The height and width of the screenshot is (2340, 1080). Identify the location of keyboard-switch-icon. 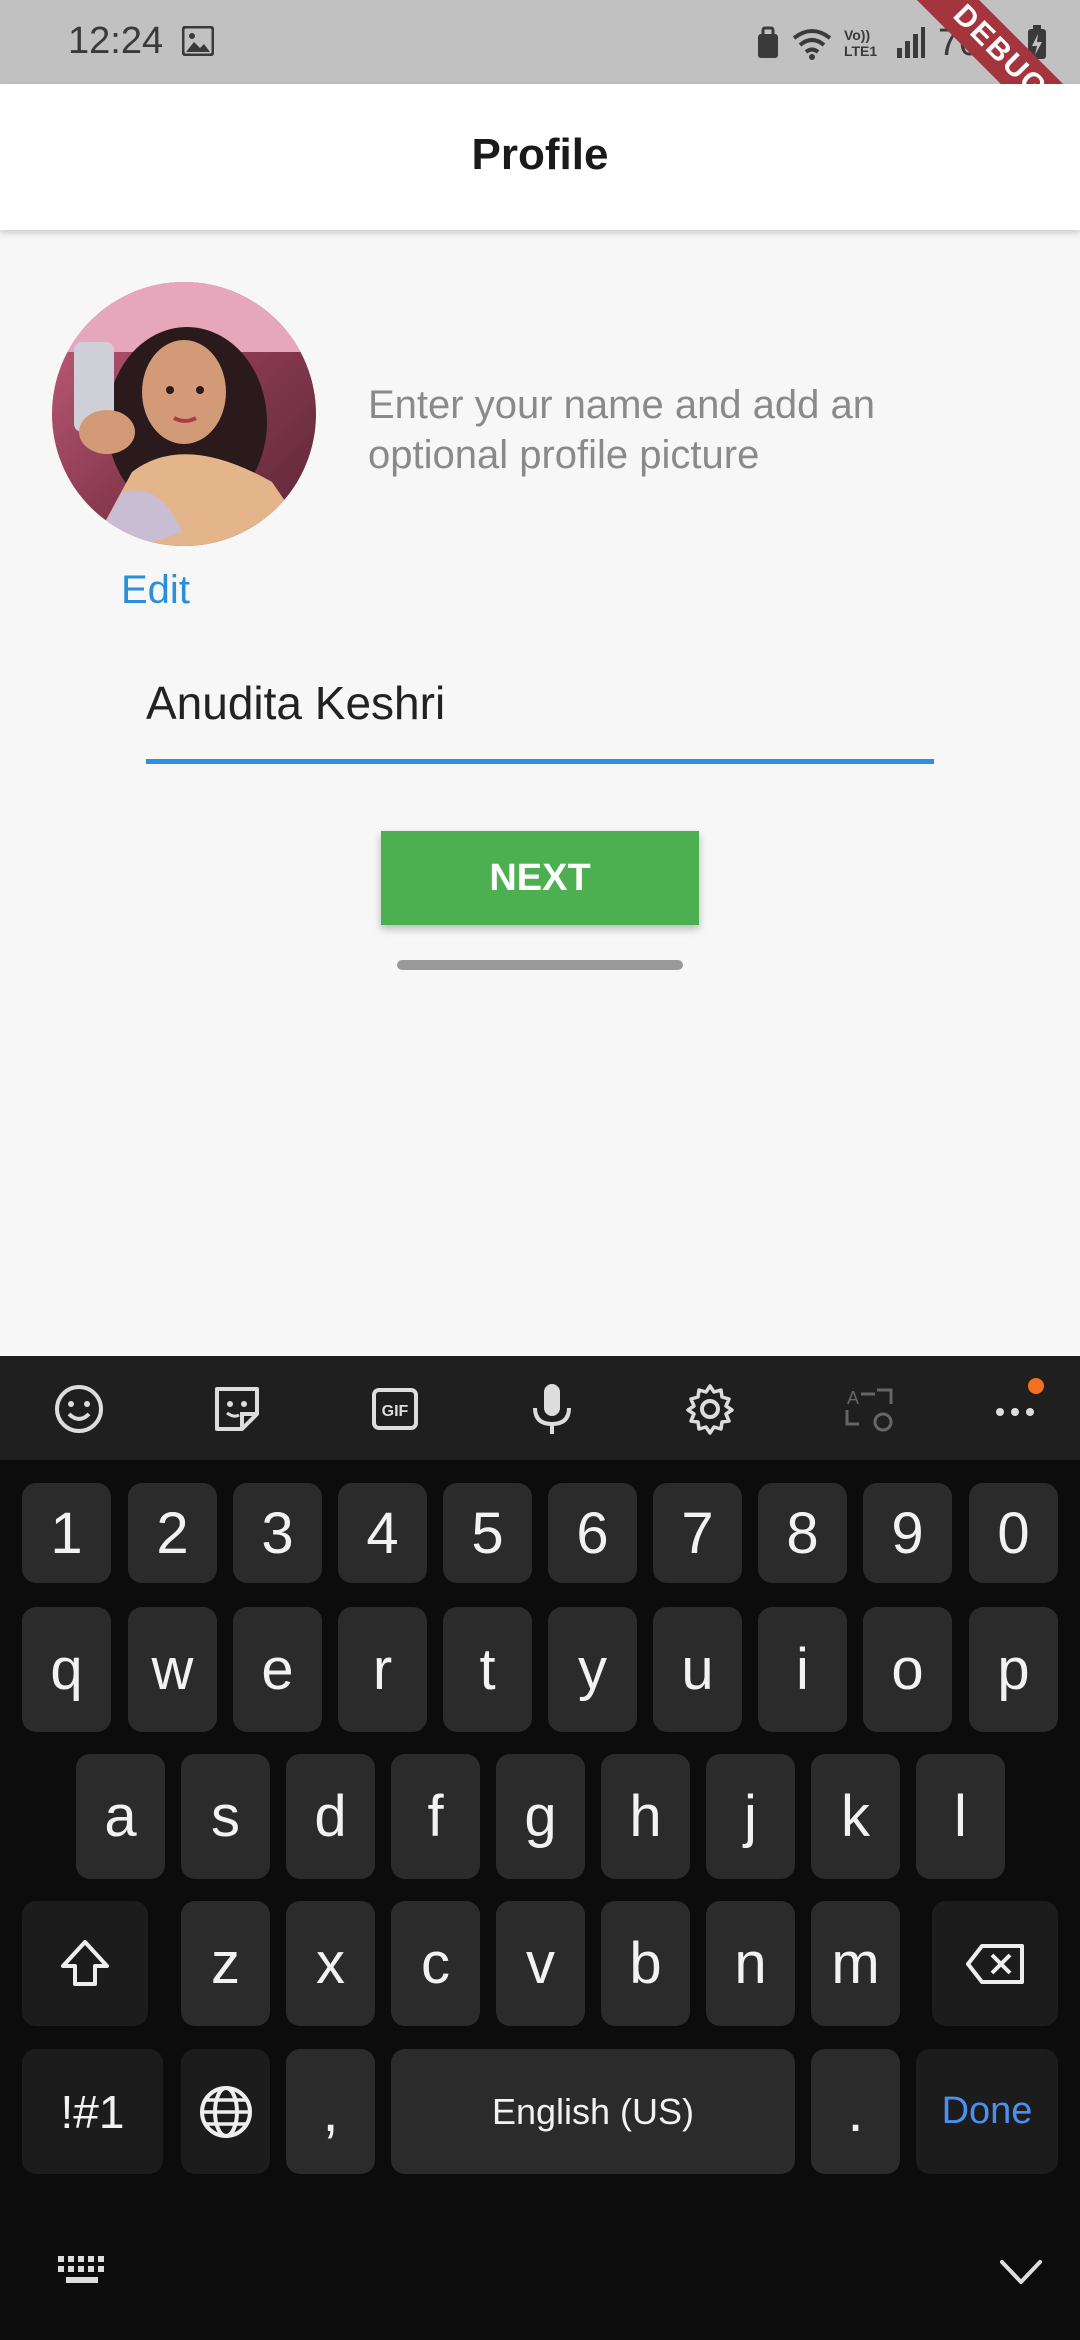
(82, 2270).